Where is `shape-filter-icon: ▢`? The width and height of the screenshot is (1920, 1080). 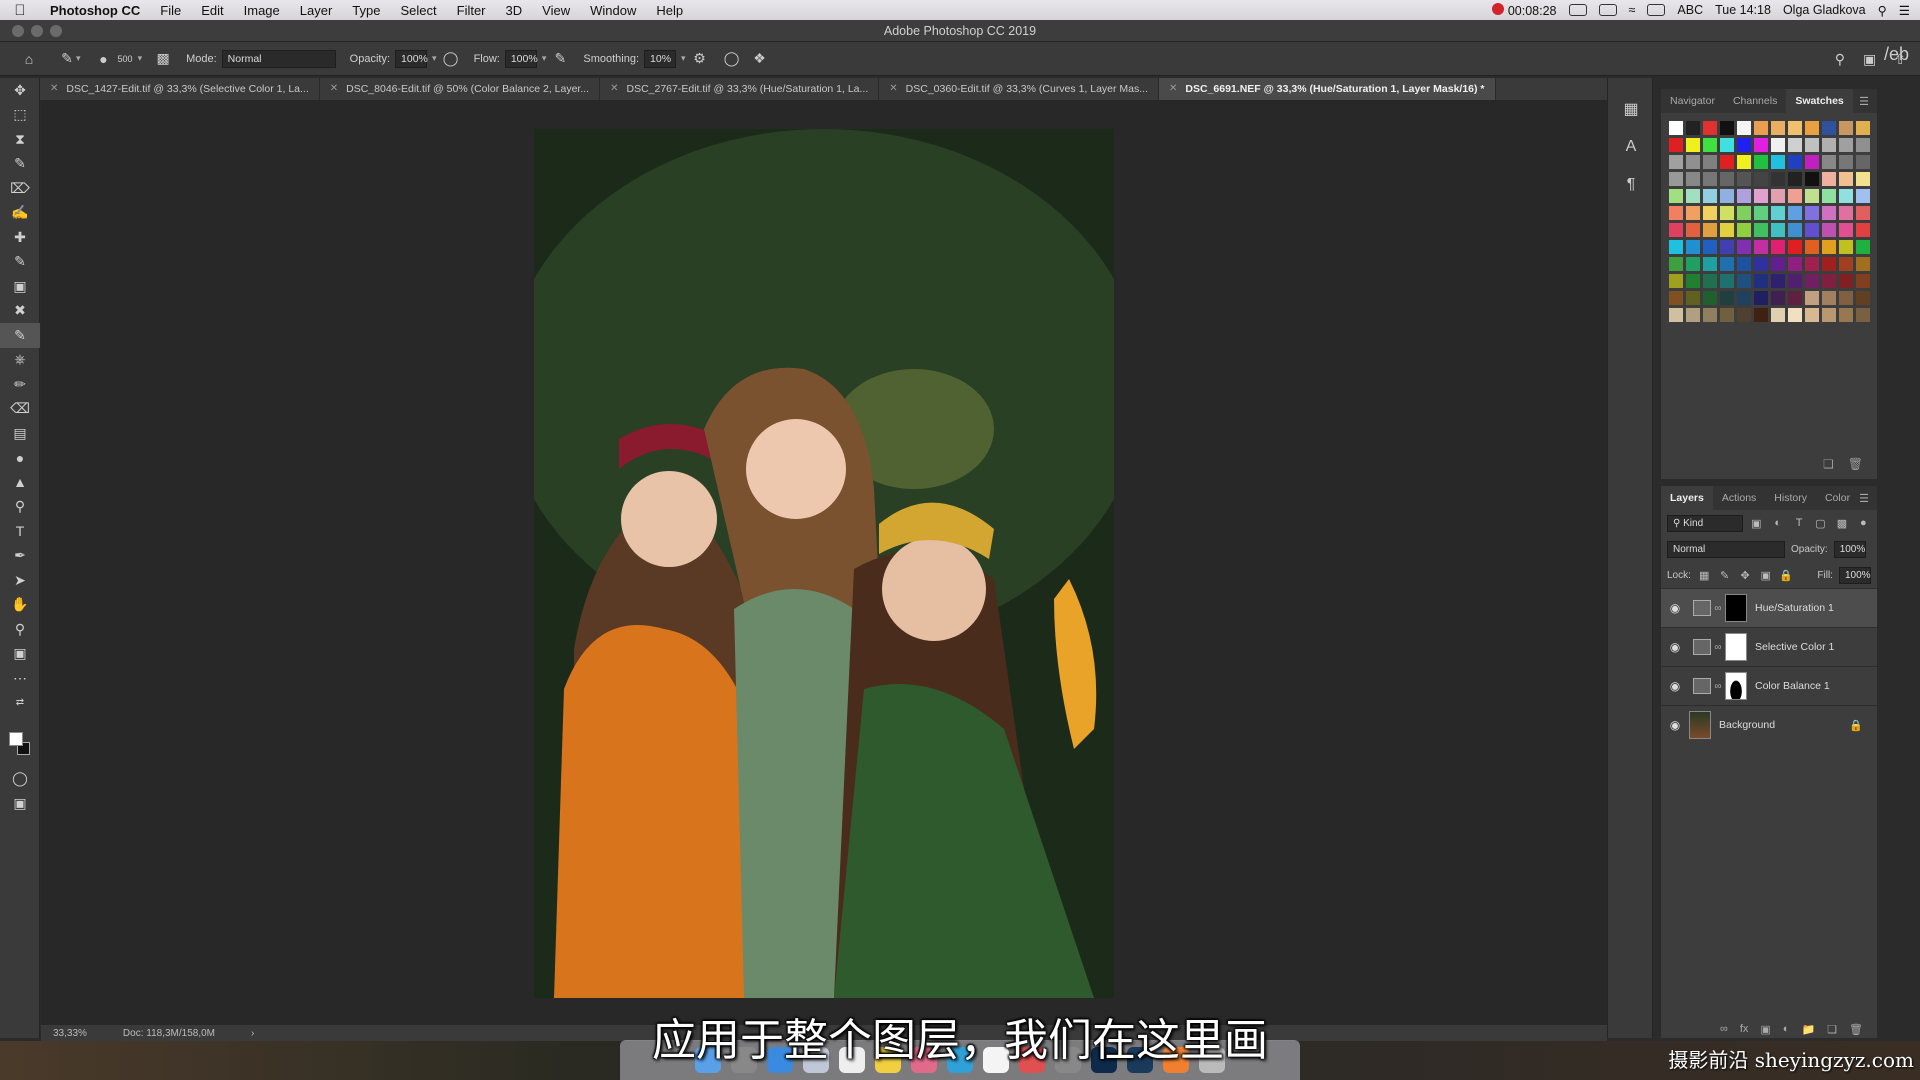
shape-filter-icon: ▢ is located at coordinates (1820, 523).